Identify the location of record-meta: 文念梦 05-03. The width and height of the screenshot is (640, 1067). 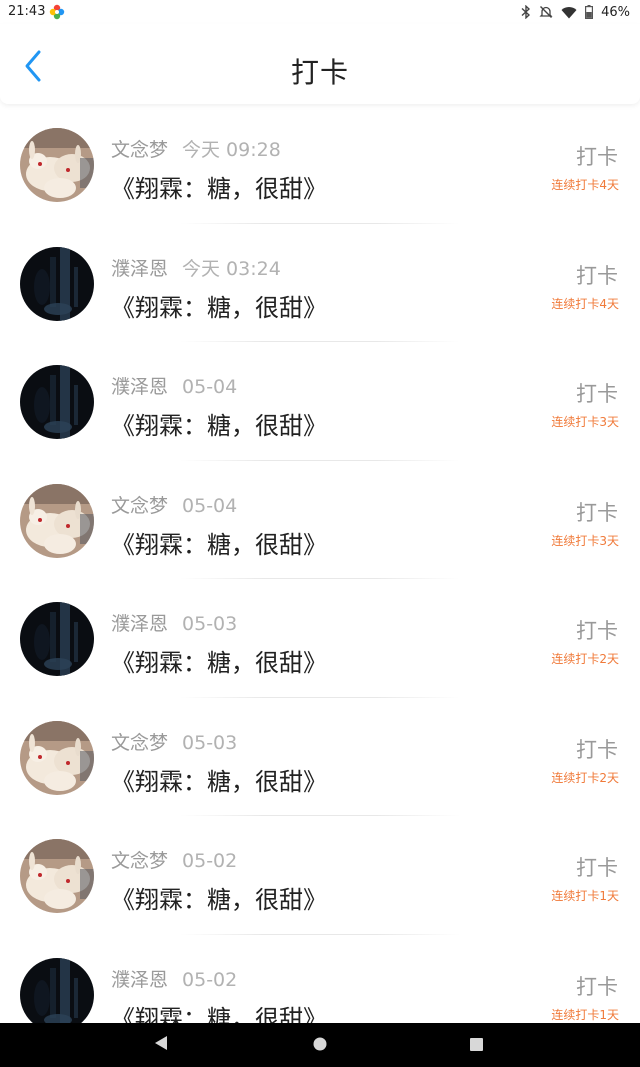
(174, 741).